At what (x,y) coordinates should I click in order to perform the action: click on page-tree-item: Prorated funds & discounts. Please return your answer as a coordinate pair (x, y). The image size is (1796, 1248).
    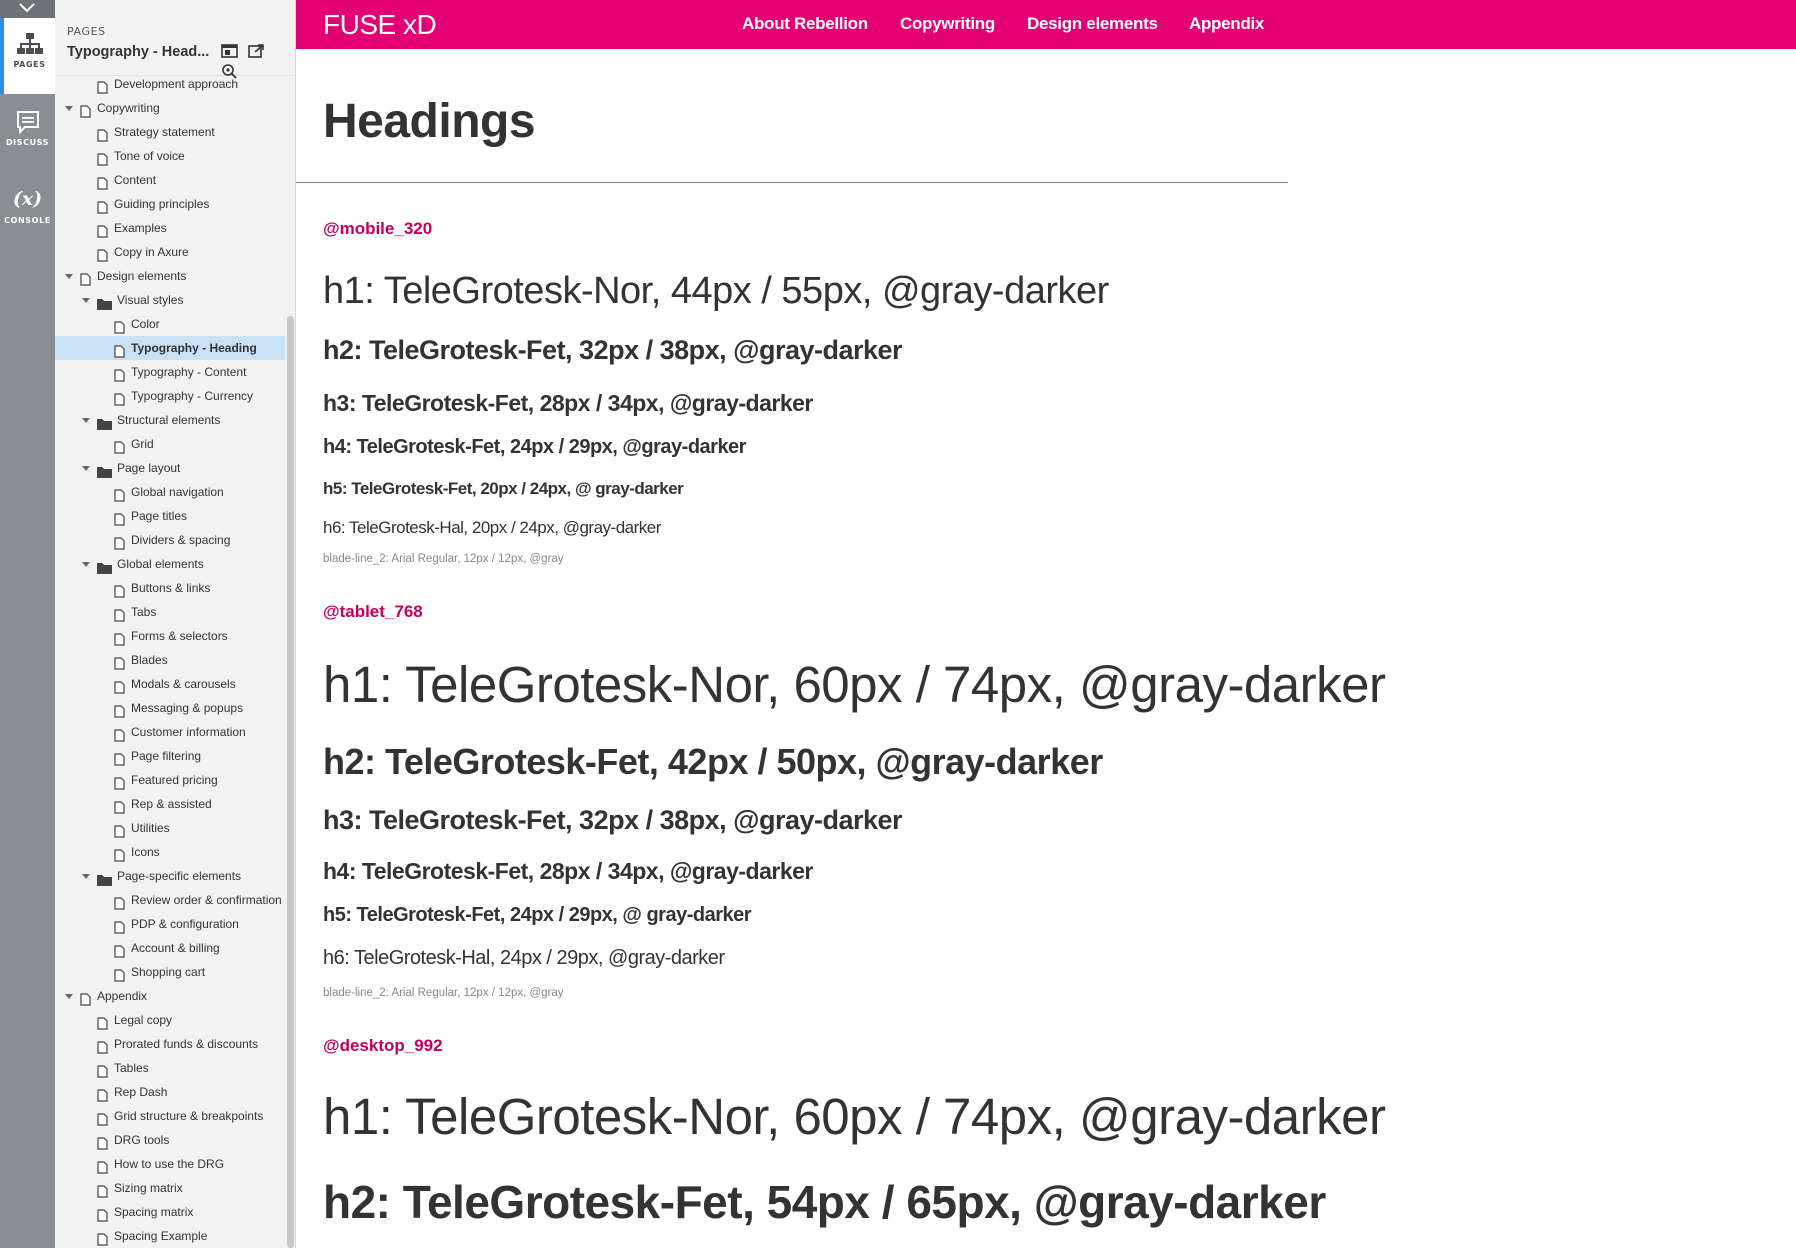
    Looking at the image, I should click on (170, 1044).